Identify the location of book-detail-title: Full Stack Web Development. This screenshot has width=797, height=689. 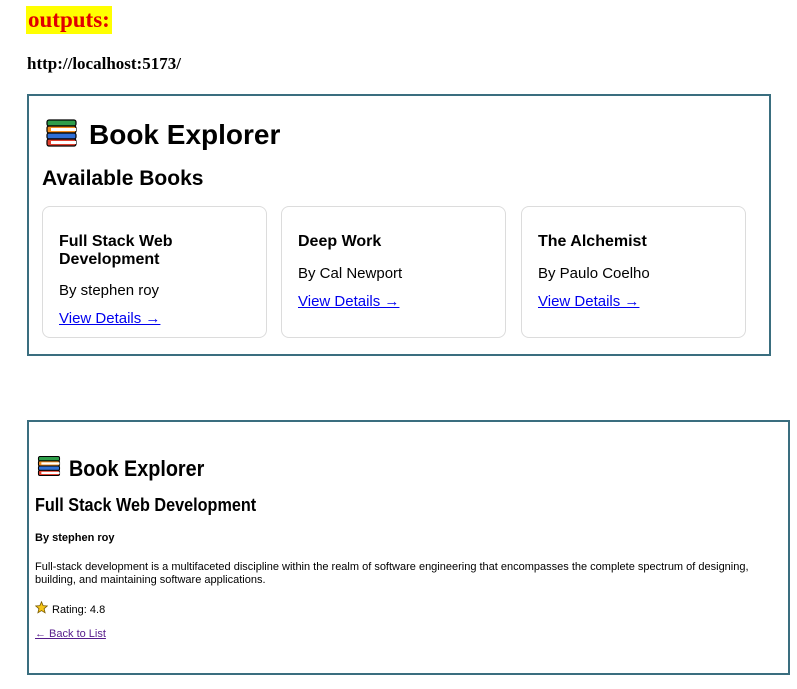
(146, 505).